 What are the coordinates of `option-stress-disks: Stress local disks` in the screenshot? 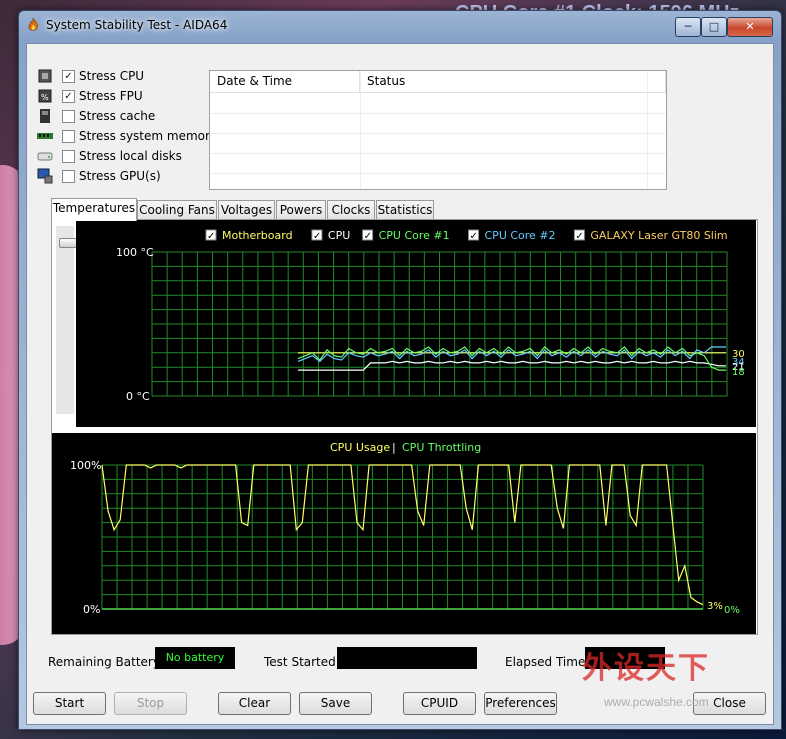 It's located at (137, 157).